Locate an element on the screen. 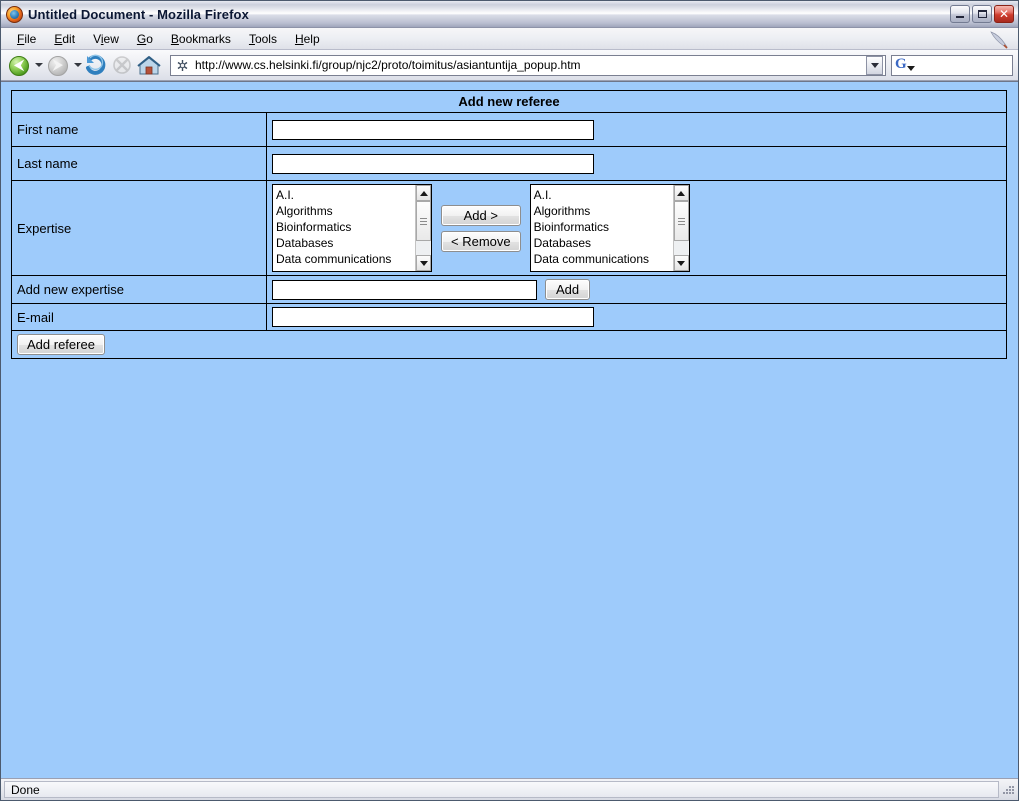 This screenshot has height=801, width=1019. window-controls: ✕ is located at coordinates (982, 14).